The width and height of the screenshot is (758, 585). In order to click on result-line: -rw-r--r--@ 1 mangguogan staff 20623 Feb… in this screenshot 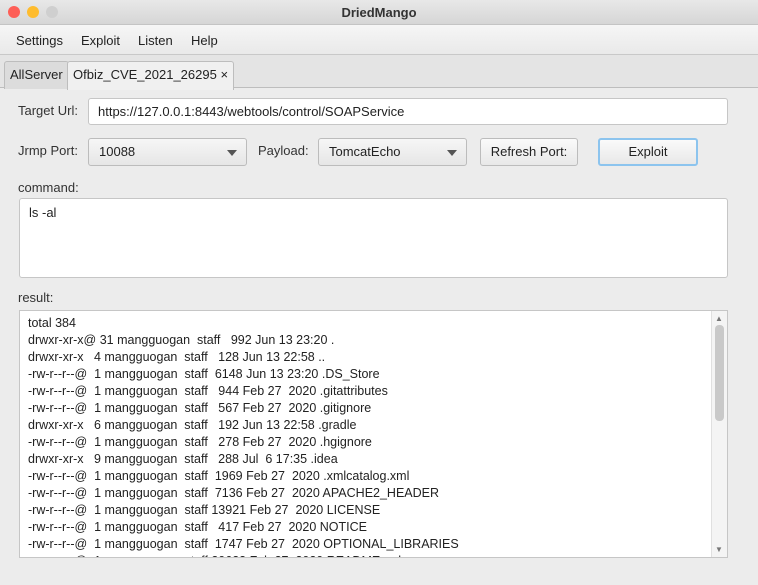, I will do `click(214, 555)`.